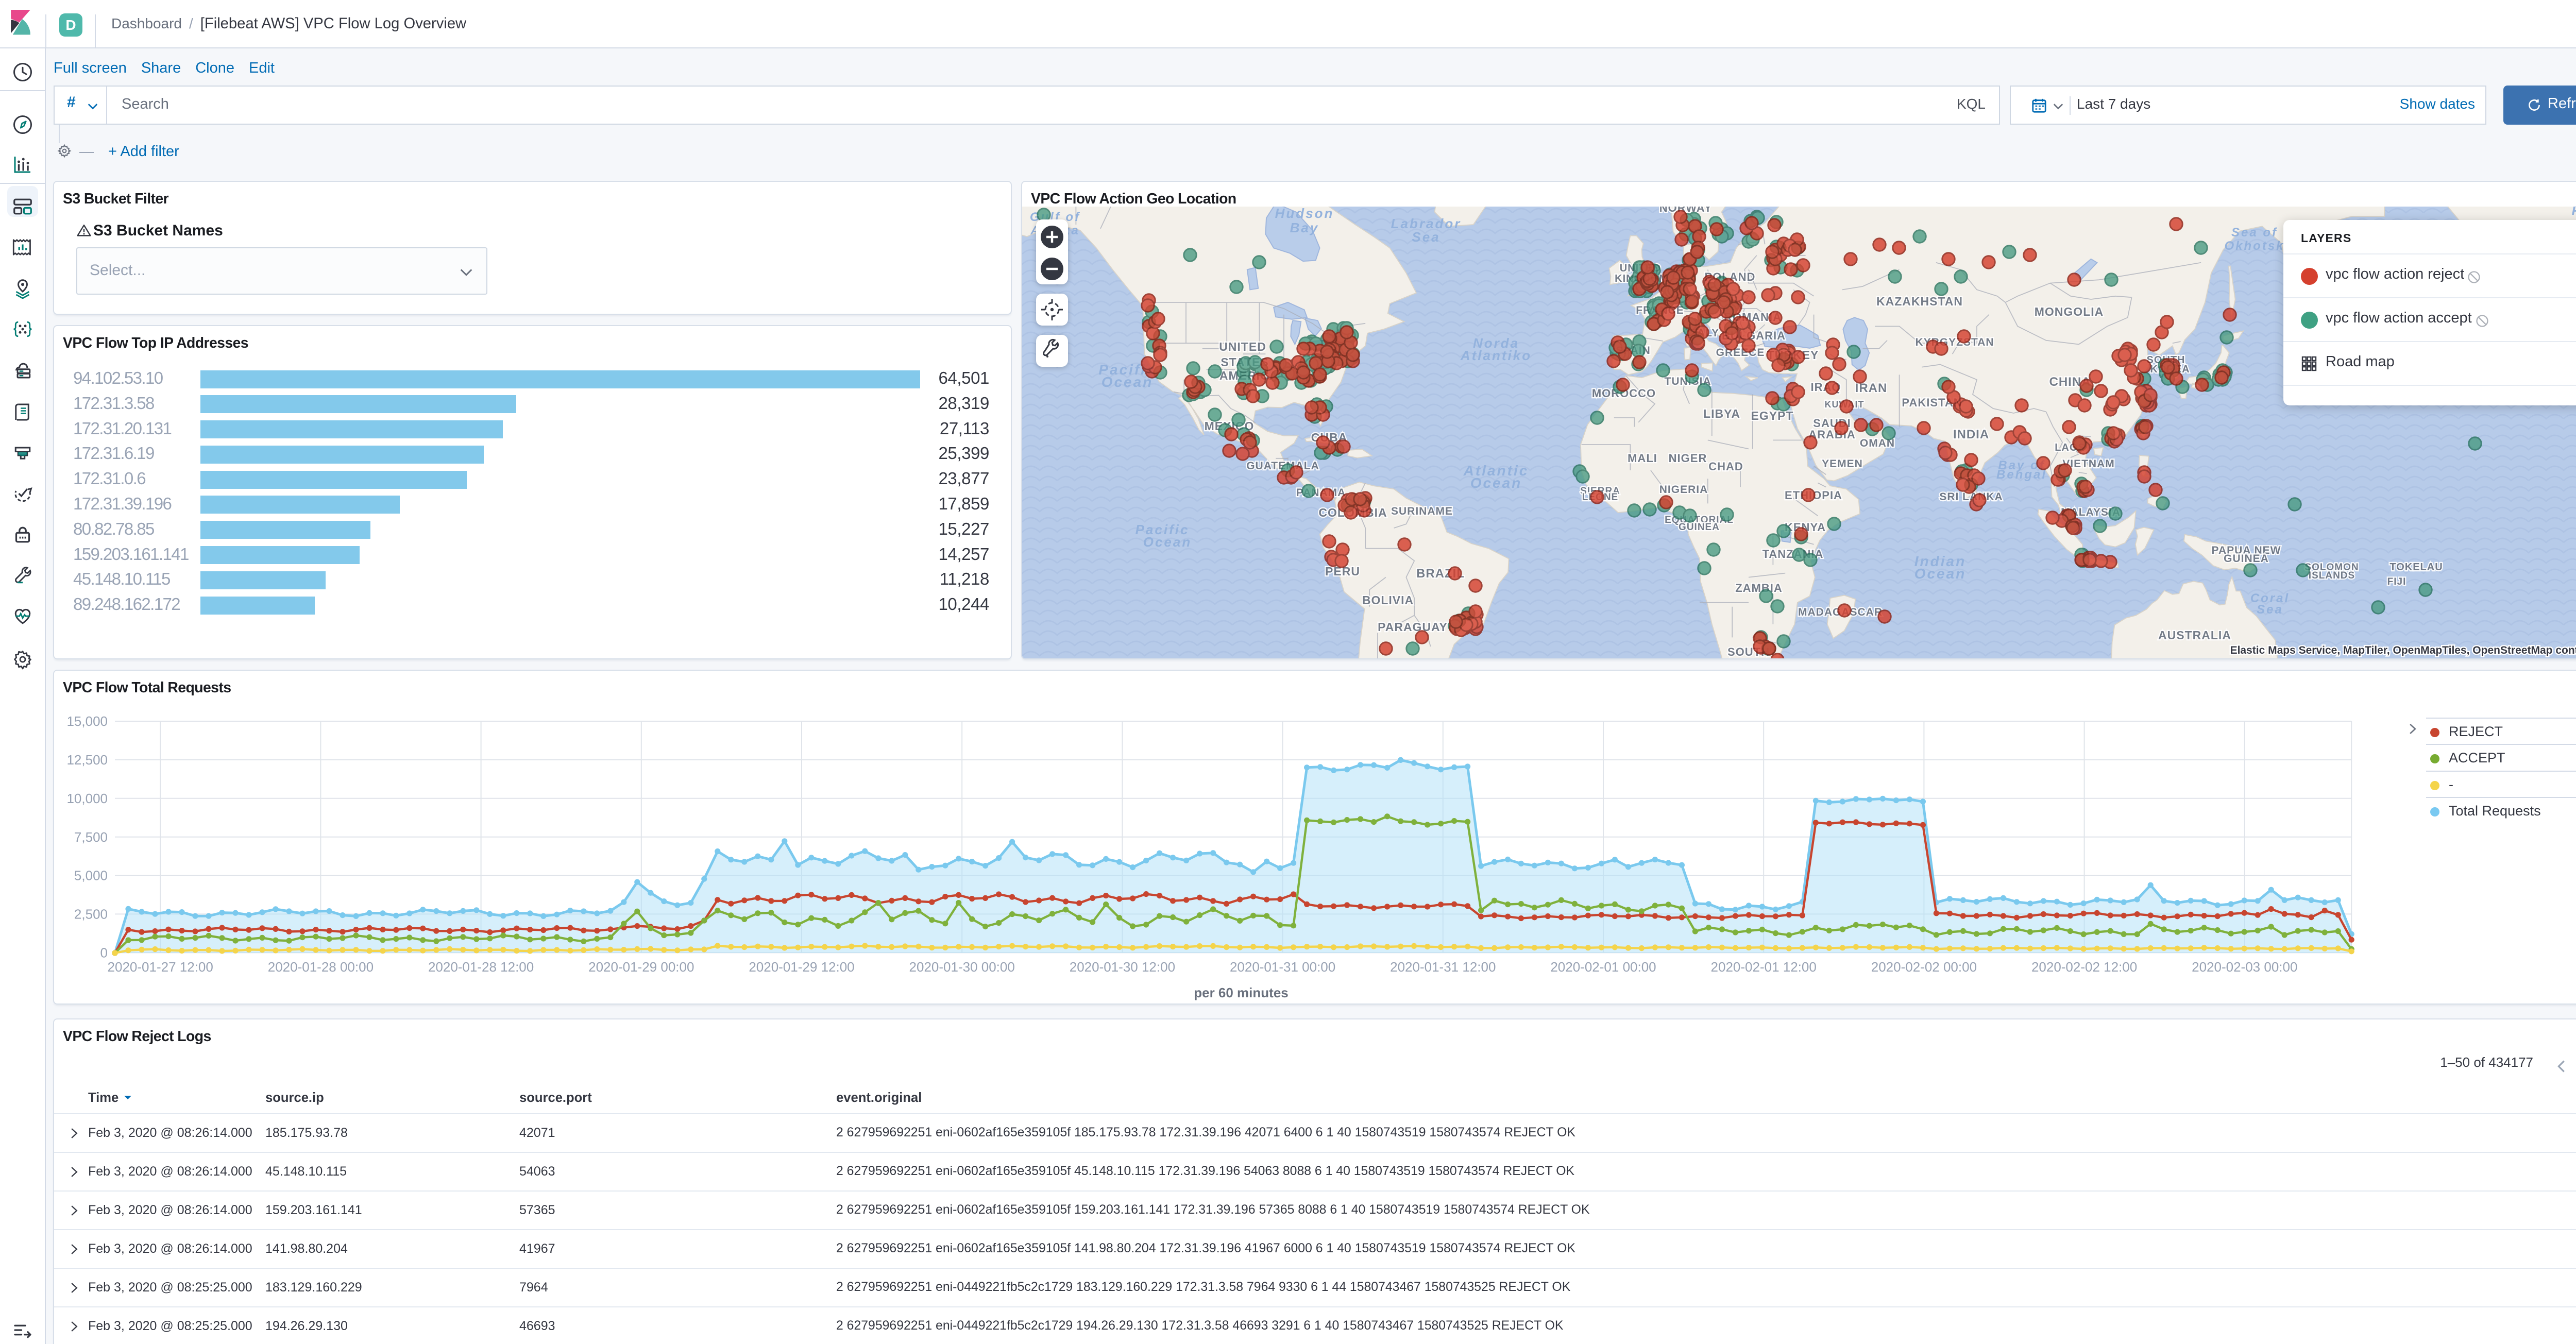 The width and height of the screenshot is (2576, 1344). I want to click on svg-text: GREECE, so click(1740, 353).